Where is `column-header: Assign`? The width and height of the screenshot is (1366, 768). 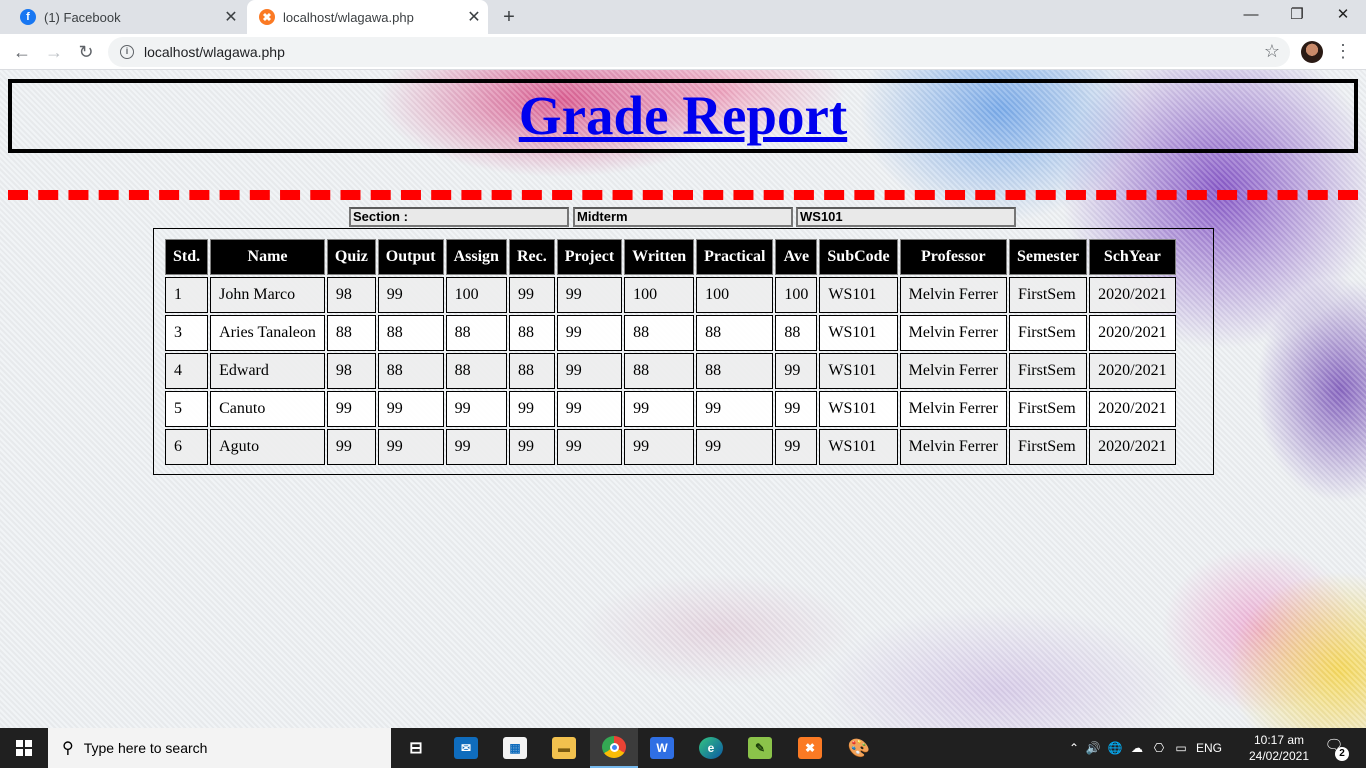
column-header: Assign is located at coordinates (476, 257).